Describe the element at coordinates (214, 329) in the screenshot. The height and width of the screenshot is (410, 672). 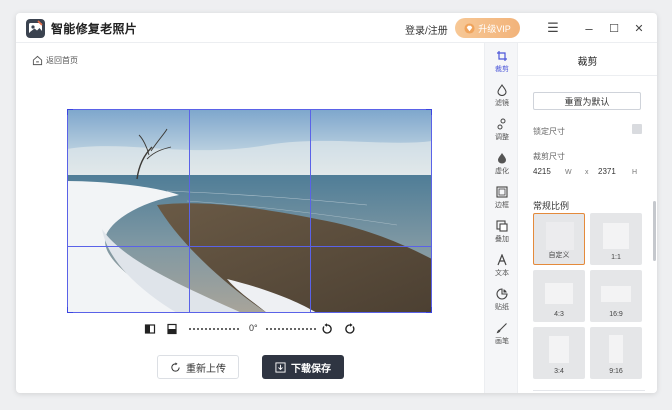
I see `rotation-slider-left` at that location.